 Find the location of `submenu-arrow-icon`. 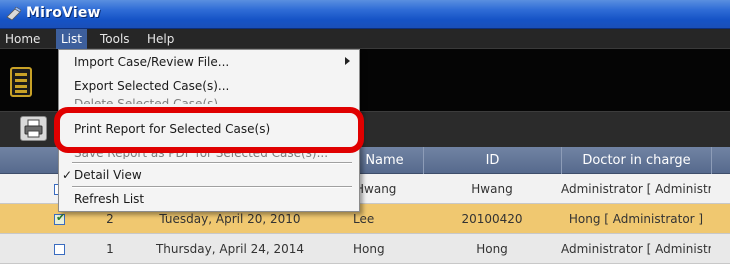

submenu-arrow-icon is located at coordinates (347, 61).